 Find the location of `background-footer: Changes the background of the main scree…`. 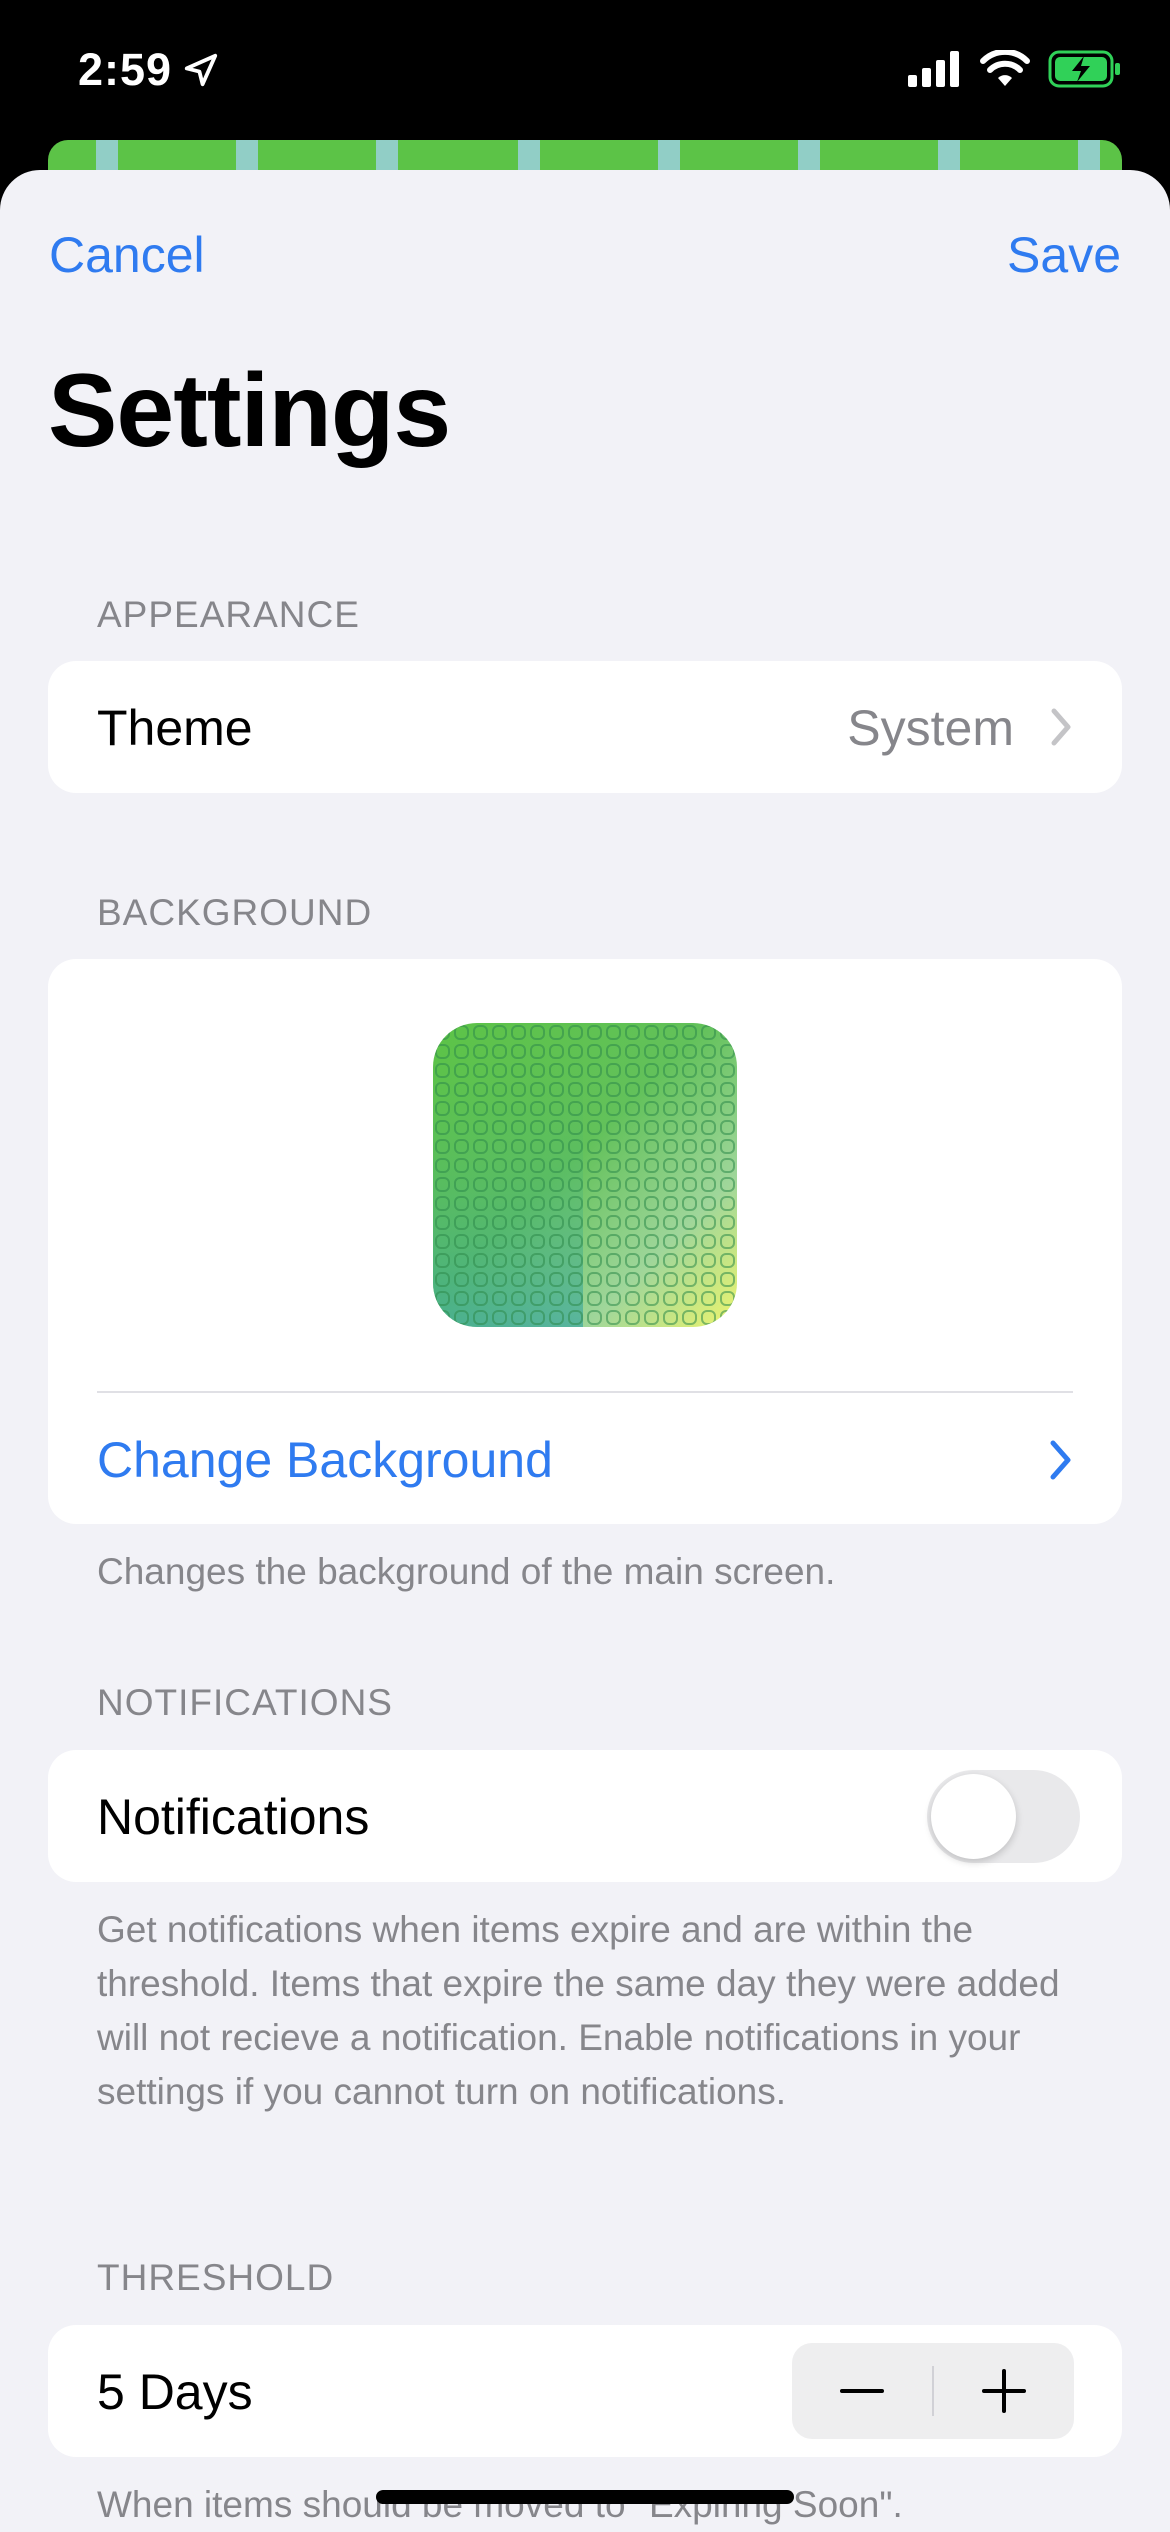

background-footer: Changes the background of the main scree… is located at coordinates (466, 1571).